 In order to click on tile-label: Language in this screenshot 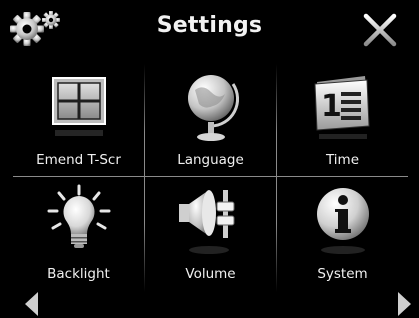, I will do `click(210, 160)`.